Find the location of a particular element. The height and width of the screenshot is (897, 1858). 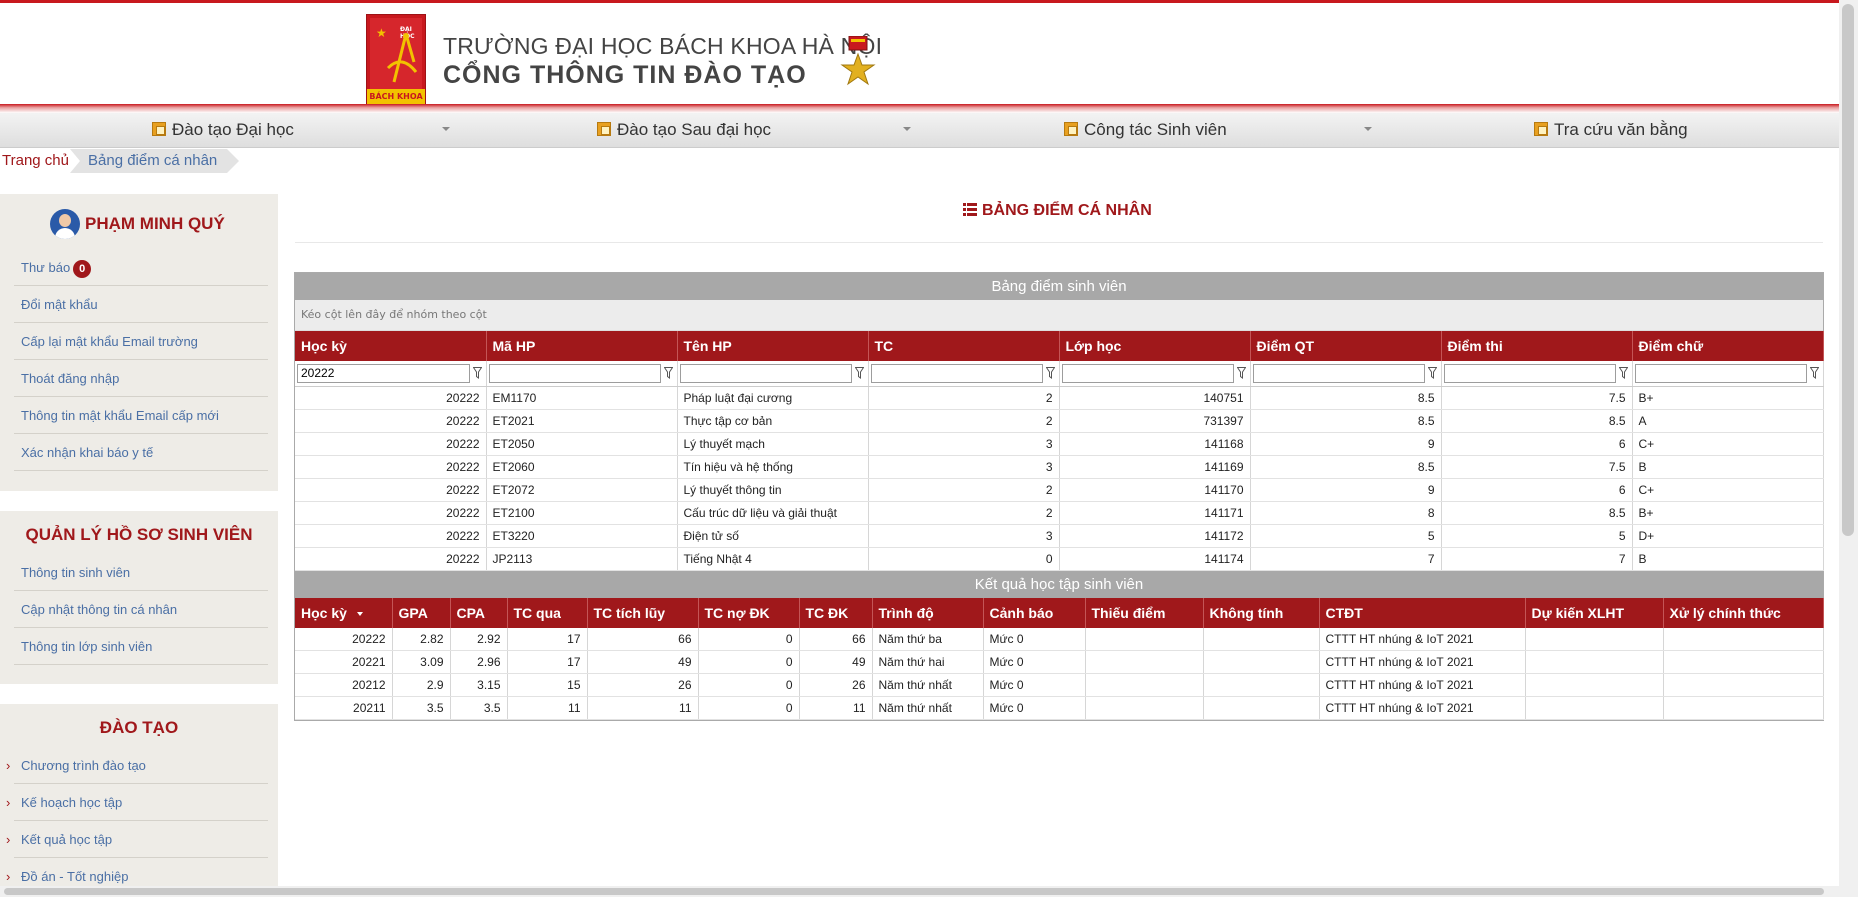

grade-row: 20222 ET2021 Thực tập cơ bản 2 731397 8.5 8.5 A is located at coordinates (1059, 421).